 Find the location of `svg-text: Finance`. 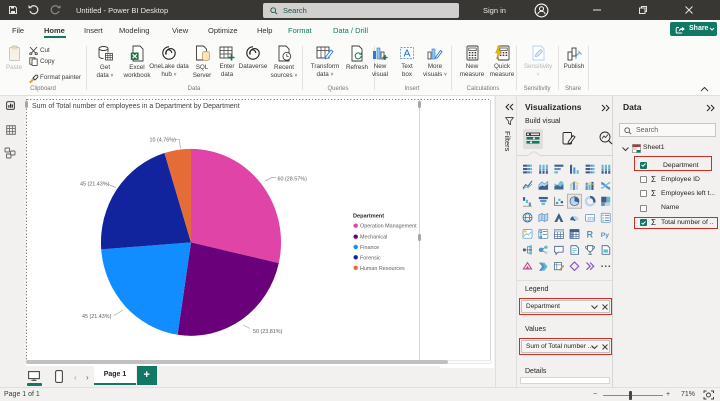

svg-text: Finance is located at coordinates (369, 248).